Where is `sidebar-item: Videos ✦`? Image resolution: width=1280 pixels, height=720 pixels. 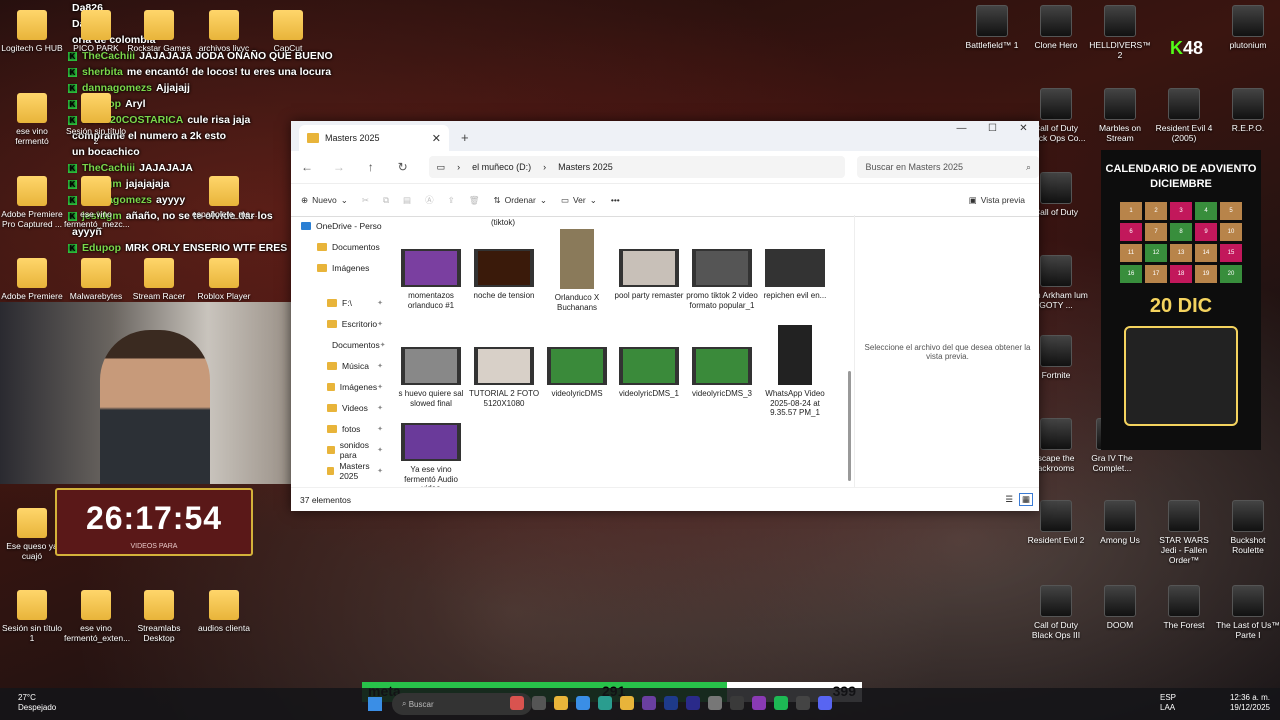
sidebar-item: Videos ✦ is located at coordinates (340, 407).